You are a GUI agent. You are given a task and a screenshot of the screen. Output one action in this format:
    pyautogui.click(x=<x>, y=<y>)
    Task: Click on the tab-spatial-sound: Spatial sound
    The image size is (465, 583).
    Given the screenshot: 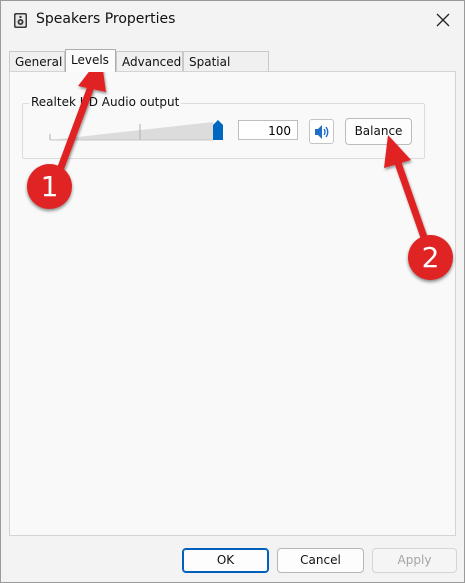 What is the action you would take?
    pyautogui.click(x=226, y=70)
    